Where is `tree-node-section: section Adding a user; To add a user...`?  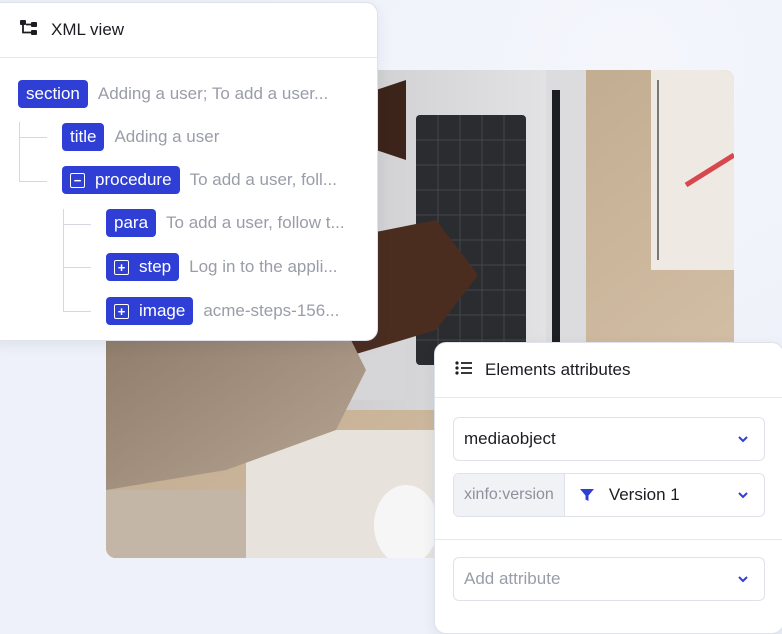 tree-node-section: section Adding a user; To add a user... is located at coordinates (173, 94).